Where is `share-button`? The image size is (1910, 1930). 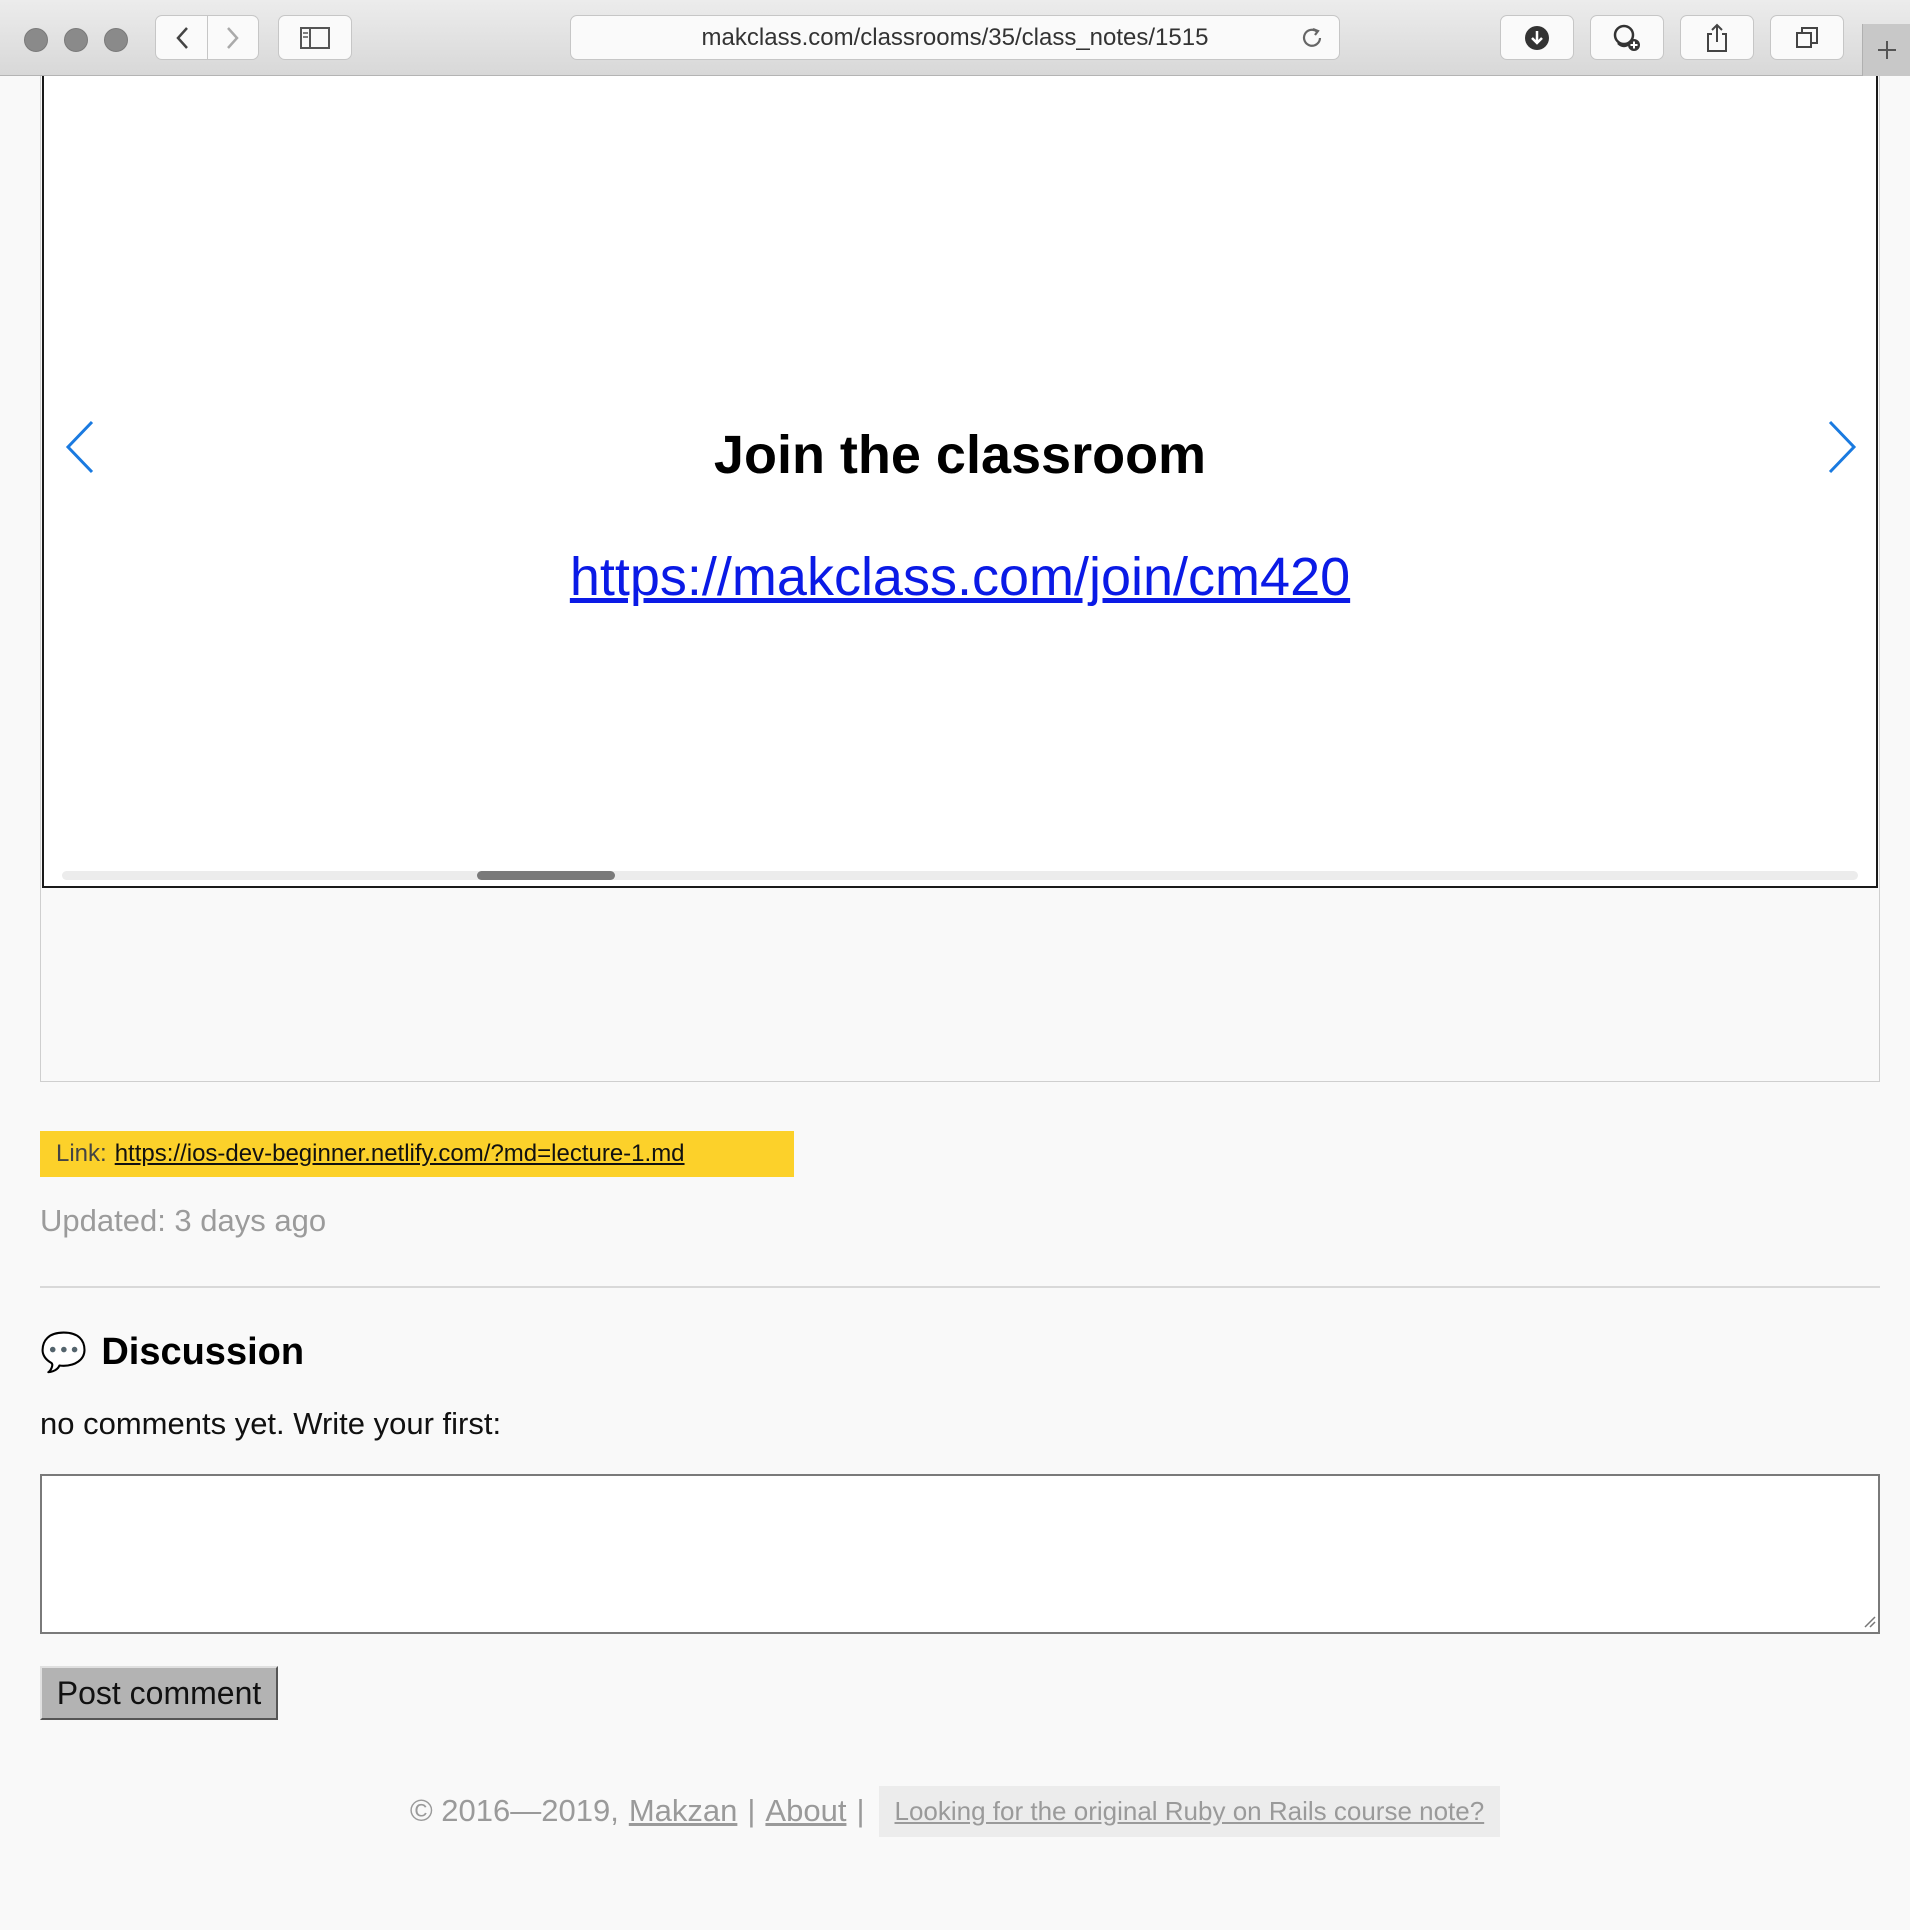
share-button is located at coordinates (1717, 37).